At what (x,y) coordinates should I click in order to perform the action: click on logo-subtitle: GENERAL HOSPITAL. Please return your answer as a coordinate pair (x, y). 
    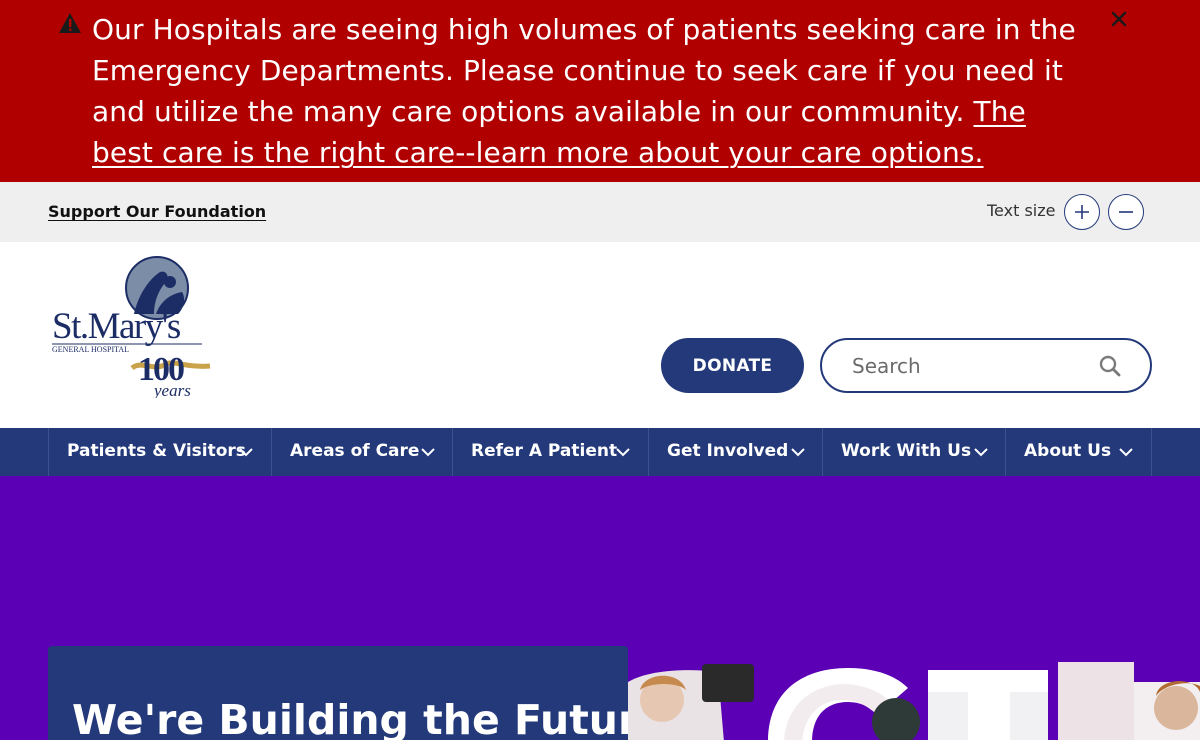
    Looking at the image, I should click on (90, 349).